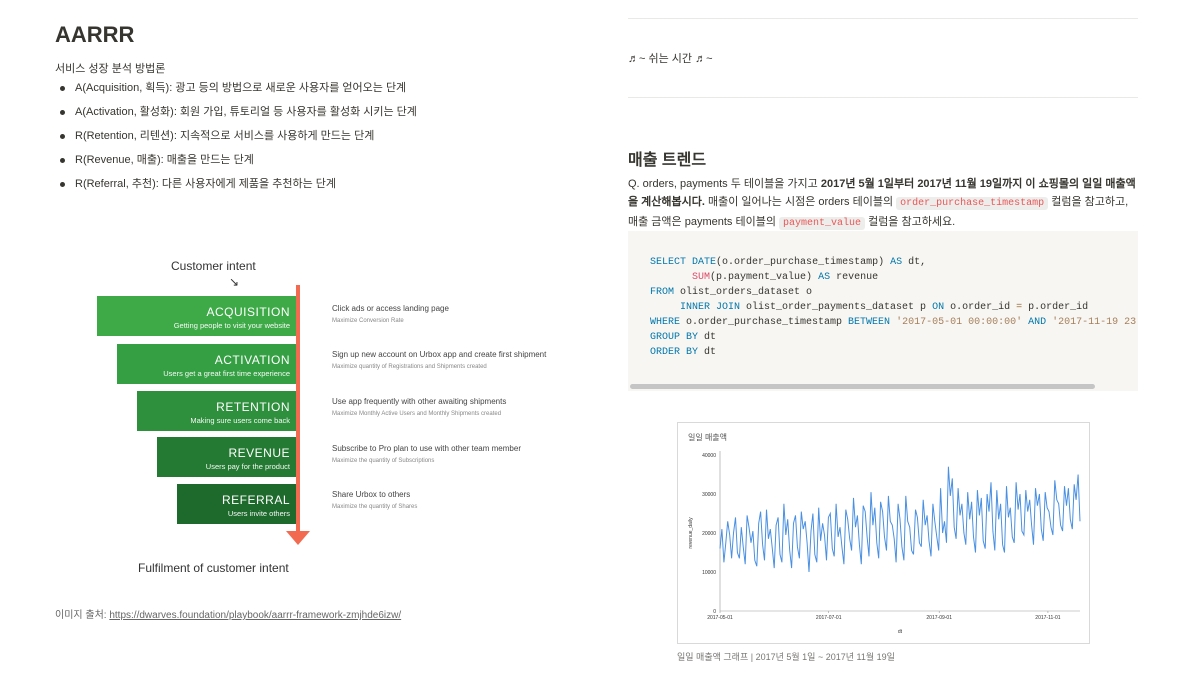  Describe the element at coordinates (236, 166) in the screenshot. I see `bullet-item: R(Revenue, 매출): 매출을 만드는 단계` at that location.